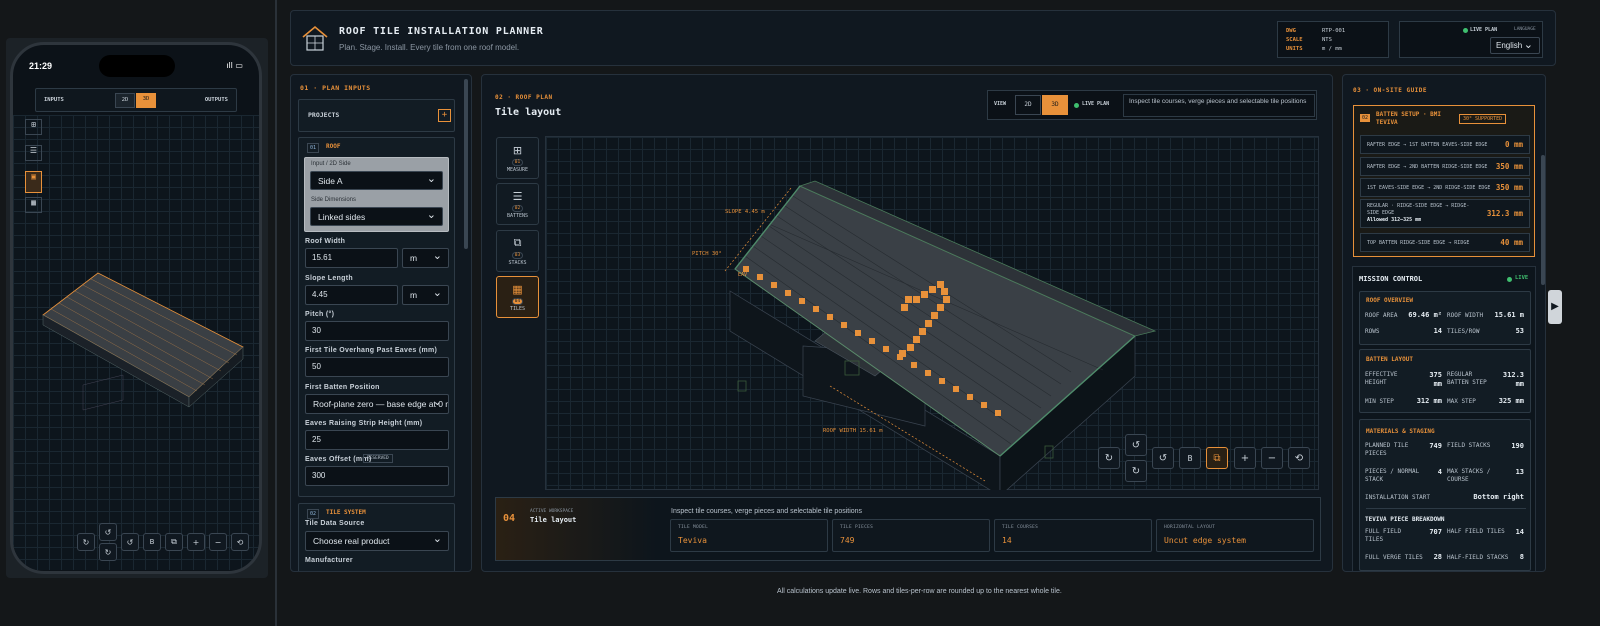 This screenshot has width=1600, height=626. What do you see at coordinates (1109, 458) in the screenshot?
I see `rotate-left-button: ↻` at bounding box center [1109, 458].